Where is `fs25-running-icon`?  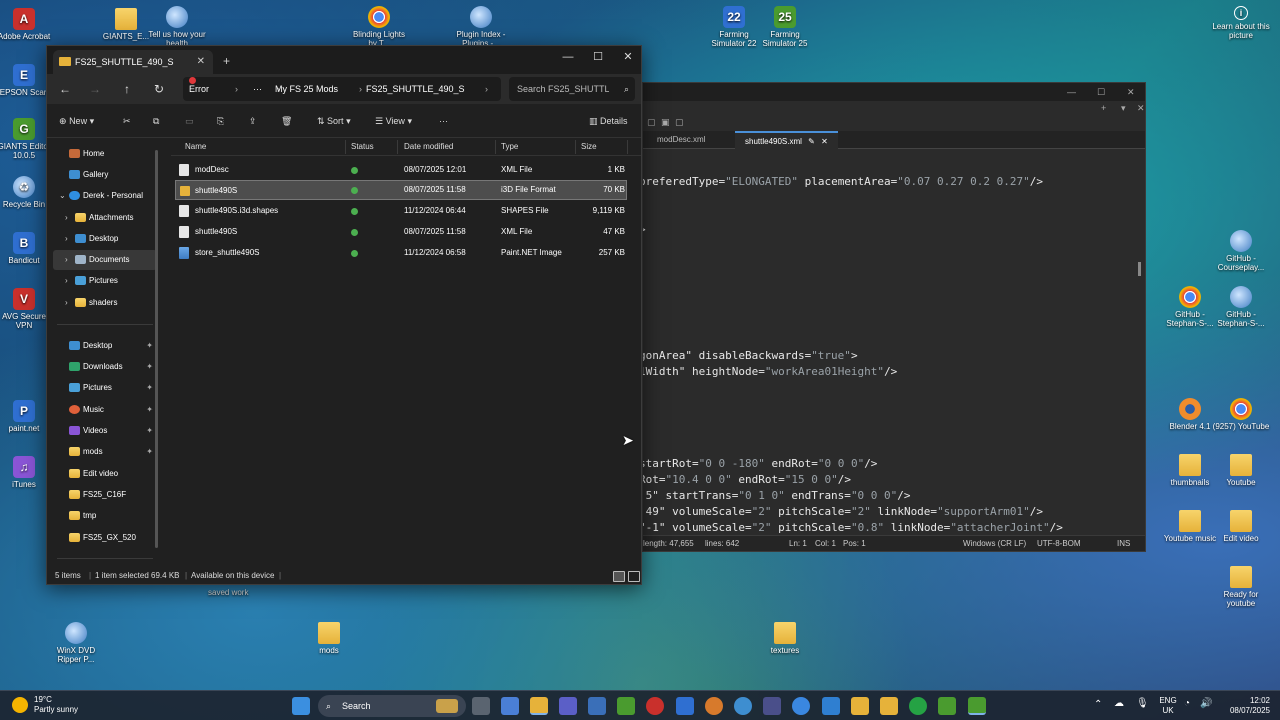
fs25-running-icon is located at coordinates (977, 706).